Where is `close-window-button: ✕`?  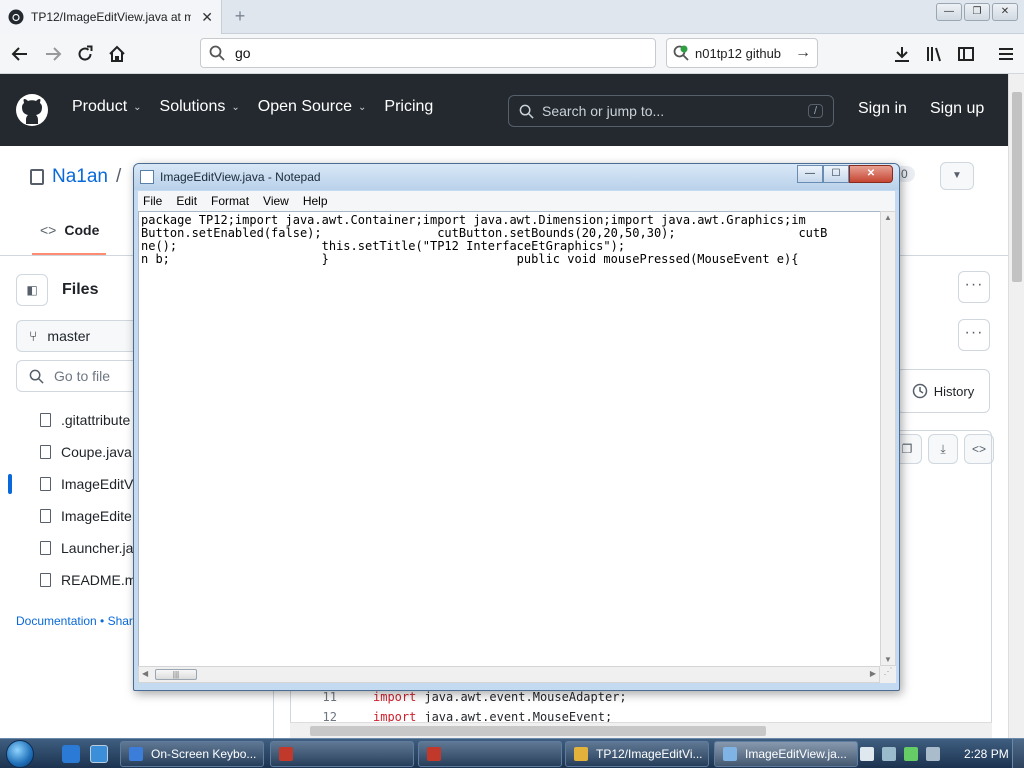 close-window-button: ✕ is located at coordinates (1005, 12).